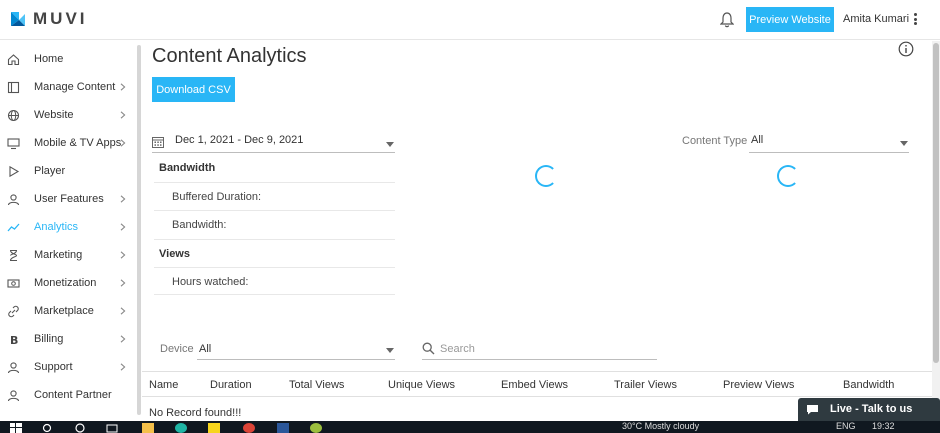 This screenshot has width=940, height=433. I want to click on sidebar-item-marketplace: Marketplace, so click(68, 311).